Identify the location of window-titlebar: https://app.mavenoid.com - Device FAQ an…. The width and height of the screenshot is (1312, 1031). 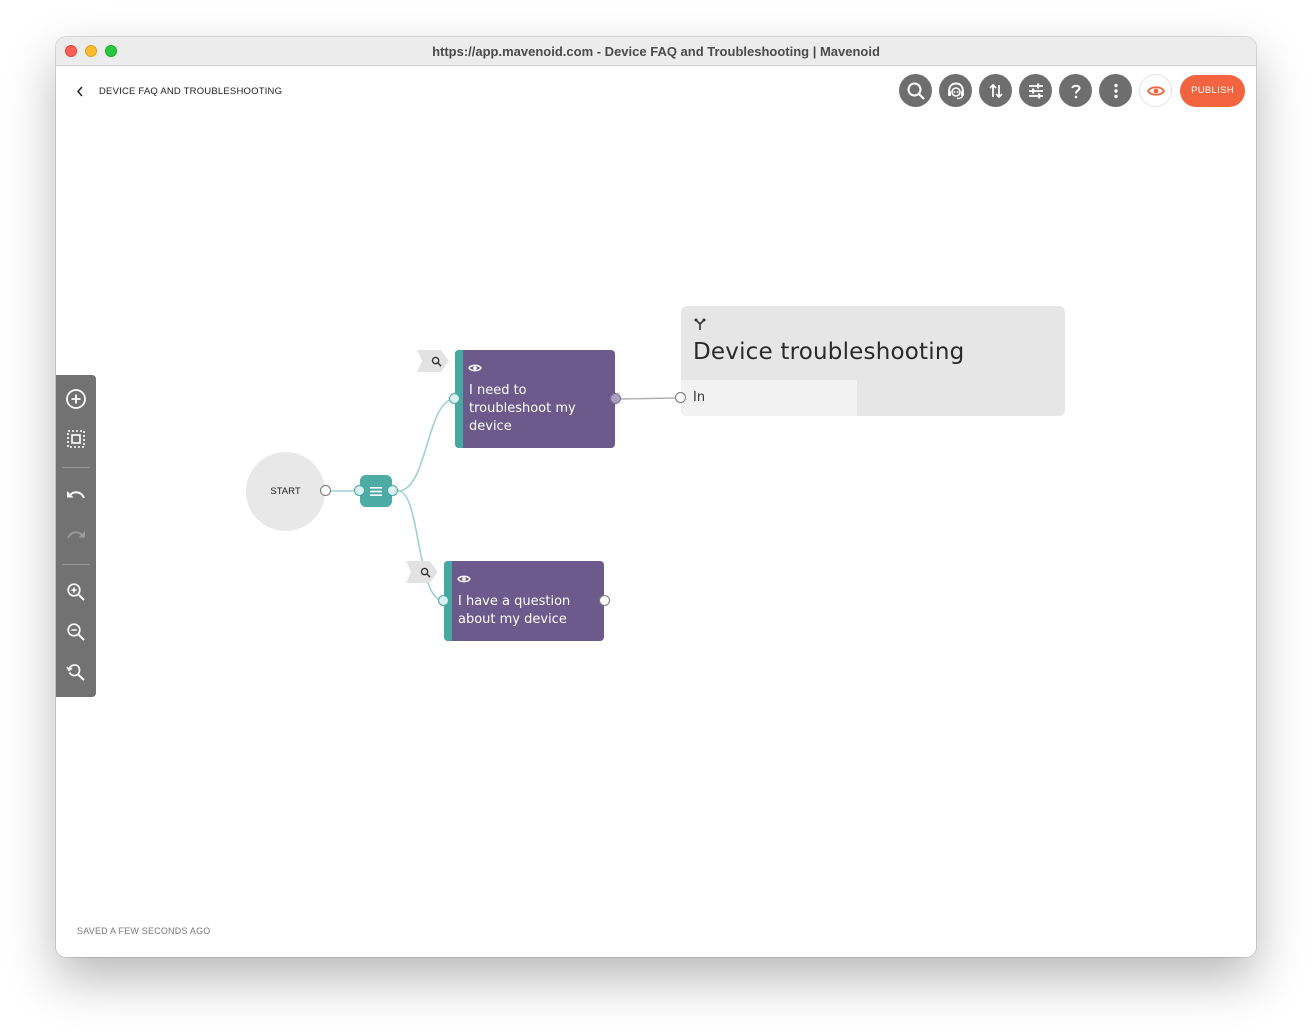
(656, 51).